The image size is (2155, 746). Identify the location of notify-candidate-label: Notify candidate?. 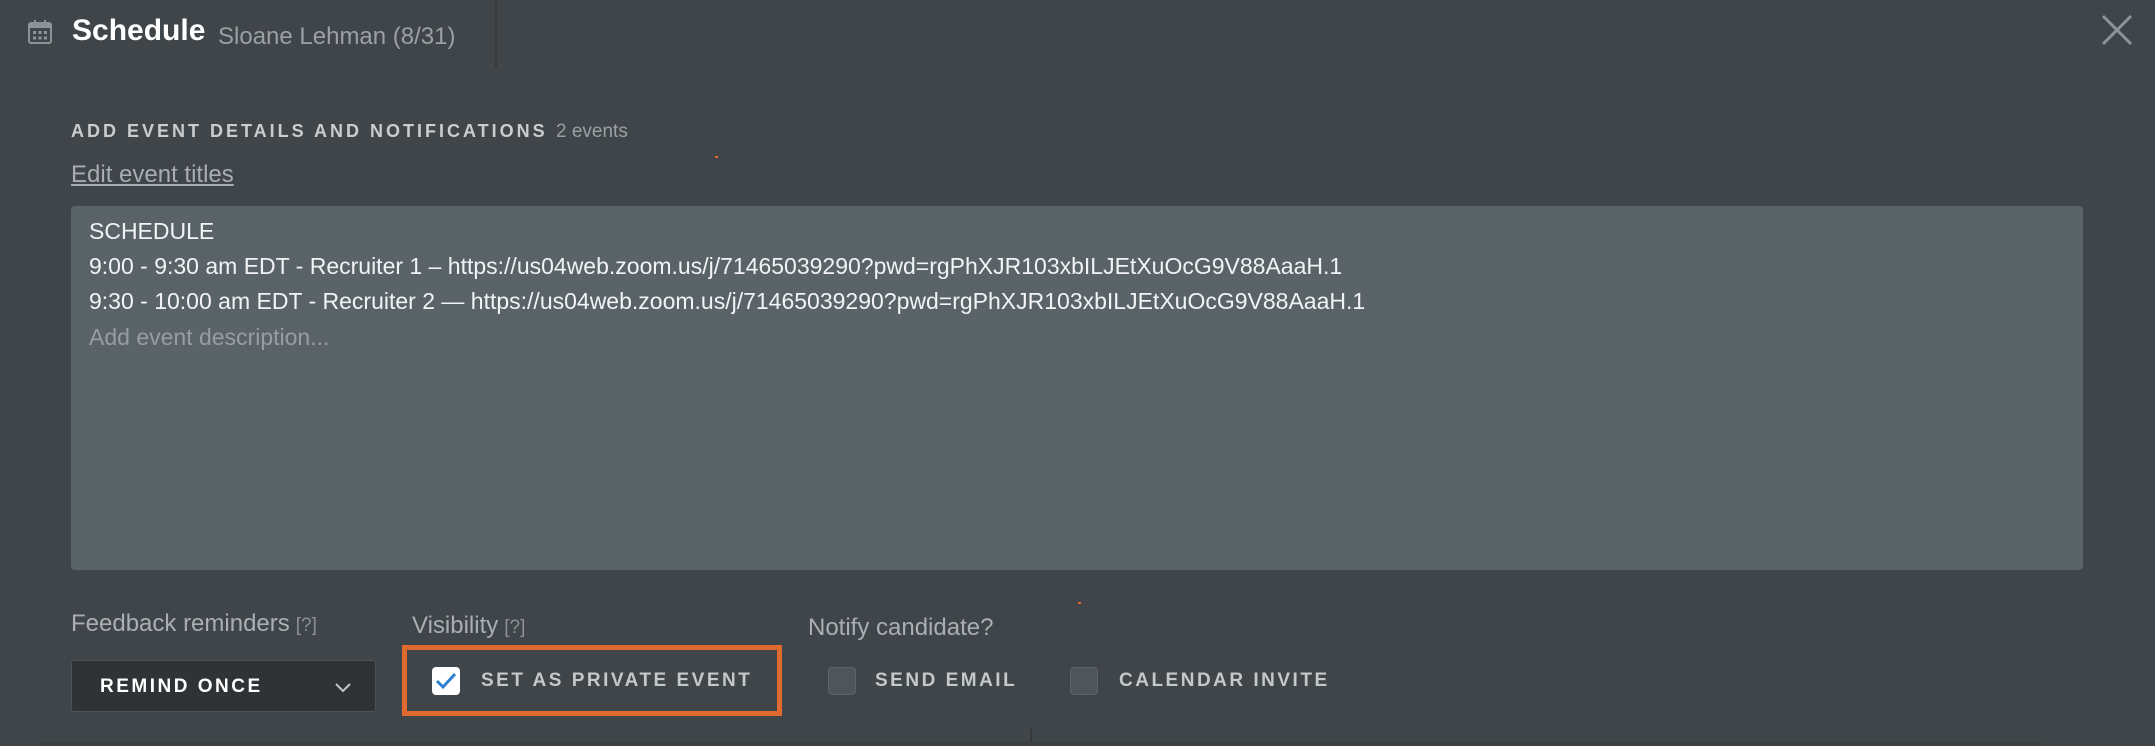
(901, 627).